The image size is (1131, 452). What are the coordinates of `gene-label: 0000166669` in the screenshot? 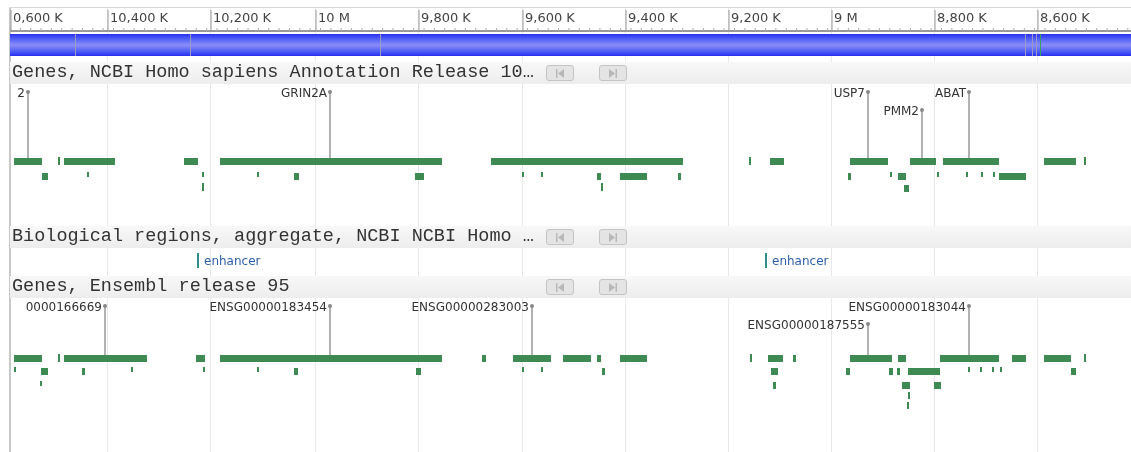 It's located at (63, 307).